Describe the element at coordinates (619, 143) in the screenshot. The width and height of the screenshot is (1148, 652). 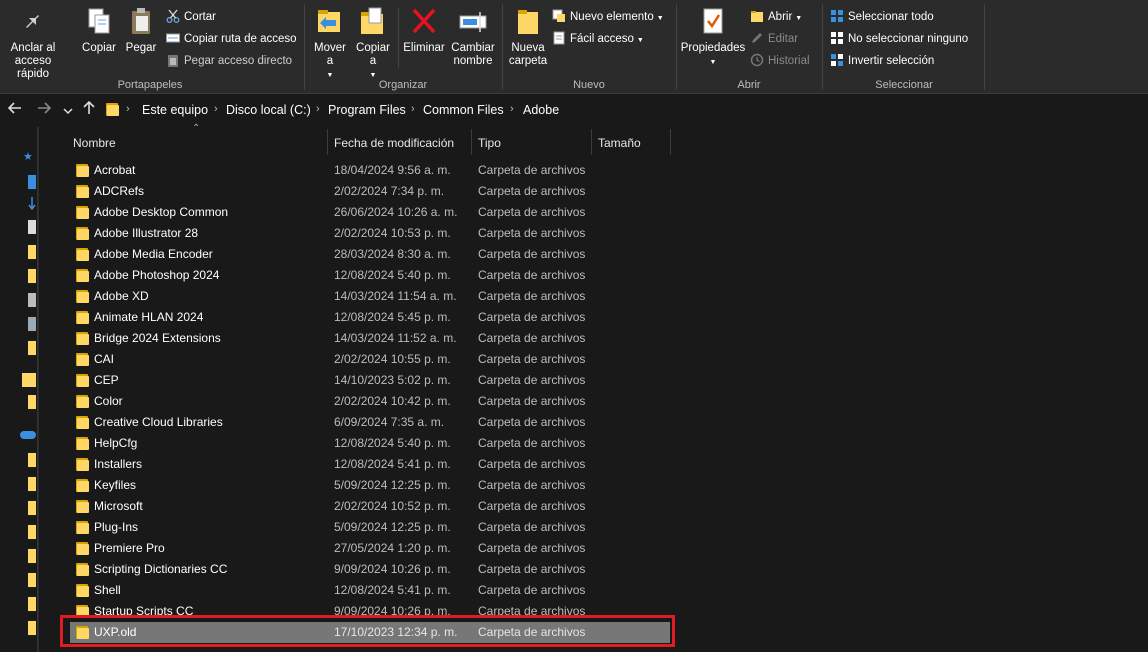
I see `column-header-size: Tamaño` at that location.